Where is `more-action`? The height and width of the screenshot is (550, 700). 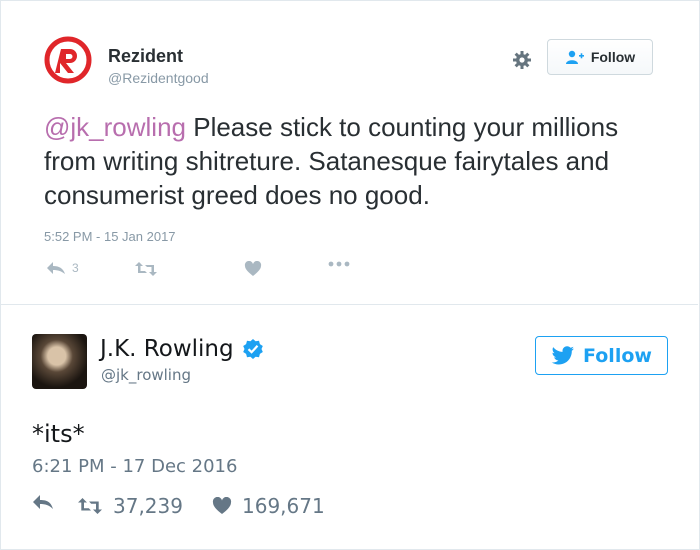
more-action is located at coordinates (339, 264).